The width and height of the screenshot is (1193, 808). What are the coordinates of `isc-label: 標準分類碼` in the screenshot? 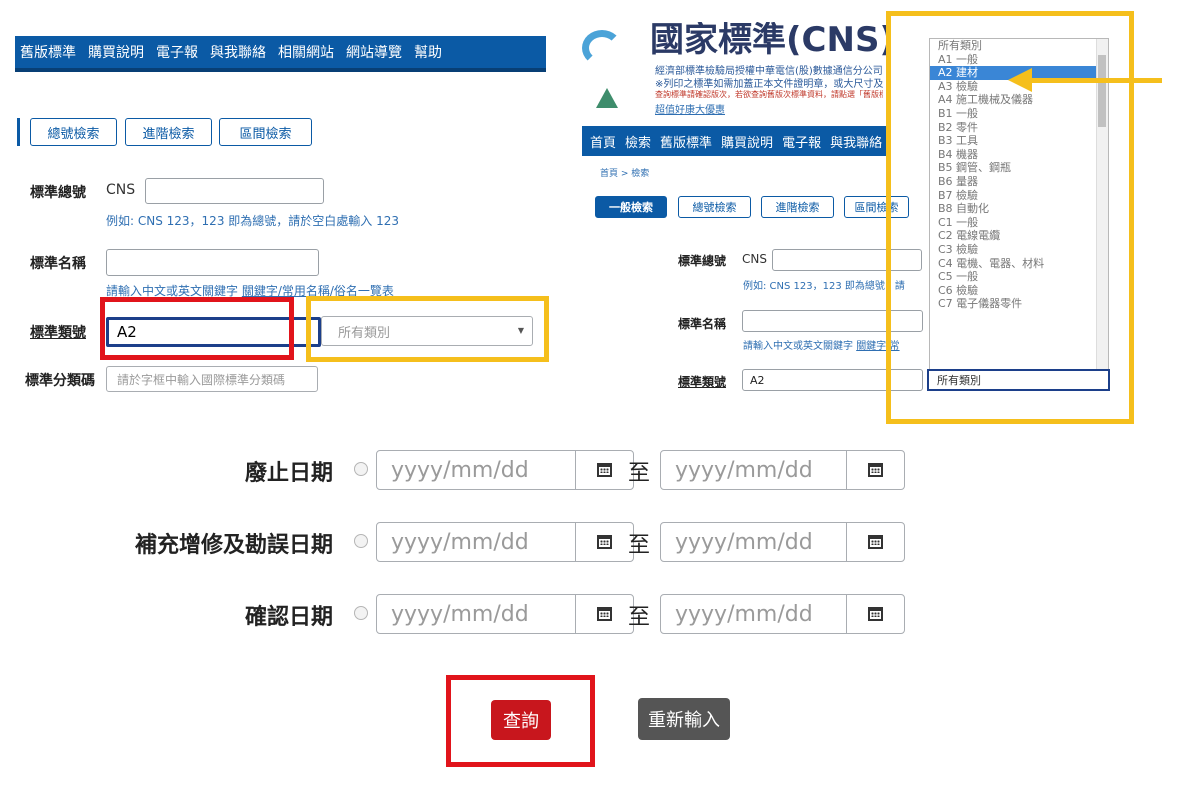 It's located at (47, 380).